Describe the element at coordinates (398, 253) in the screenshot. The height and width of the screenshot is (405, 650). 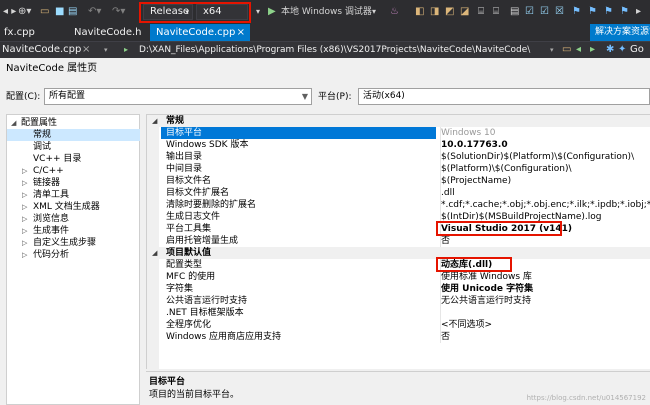
I see `section-project-defaults: ◢ 项目默认值` at that location.